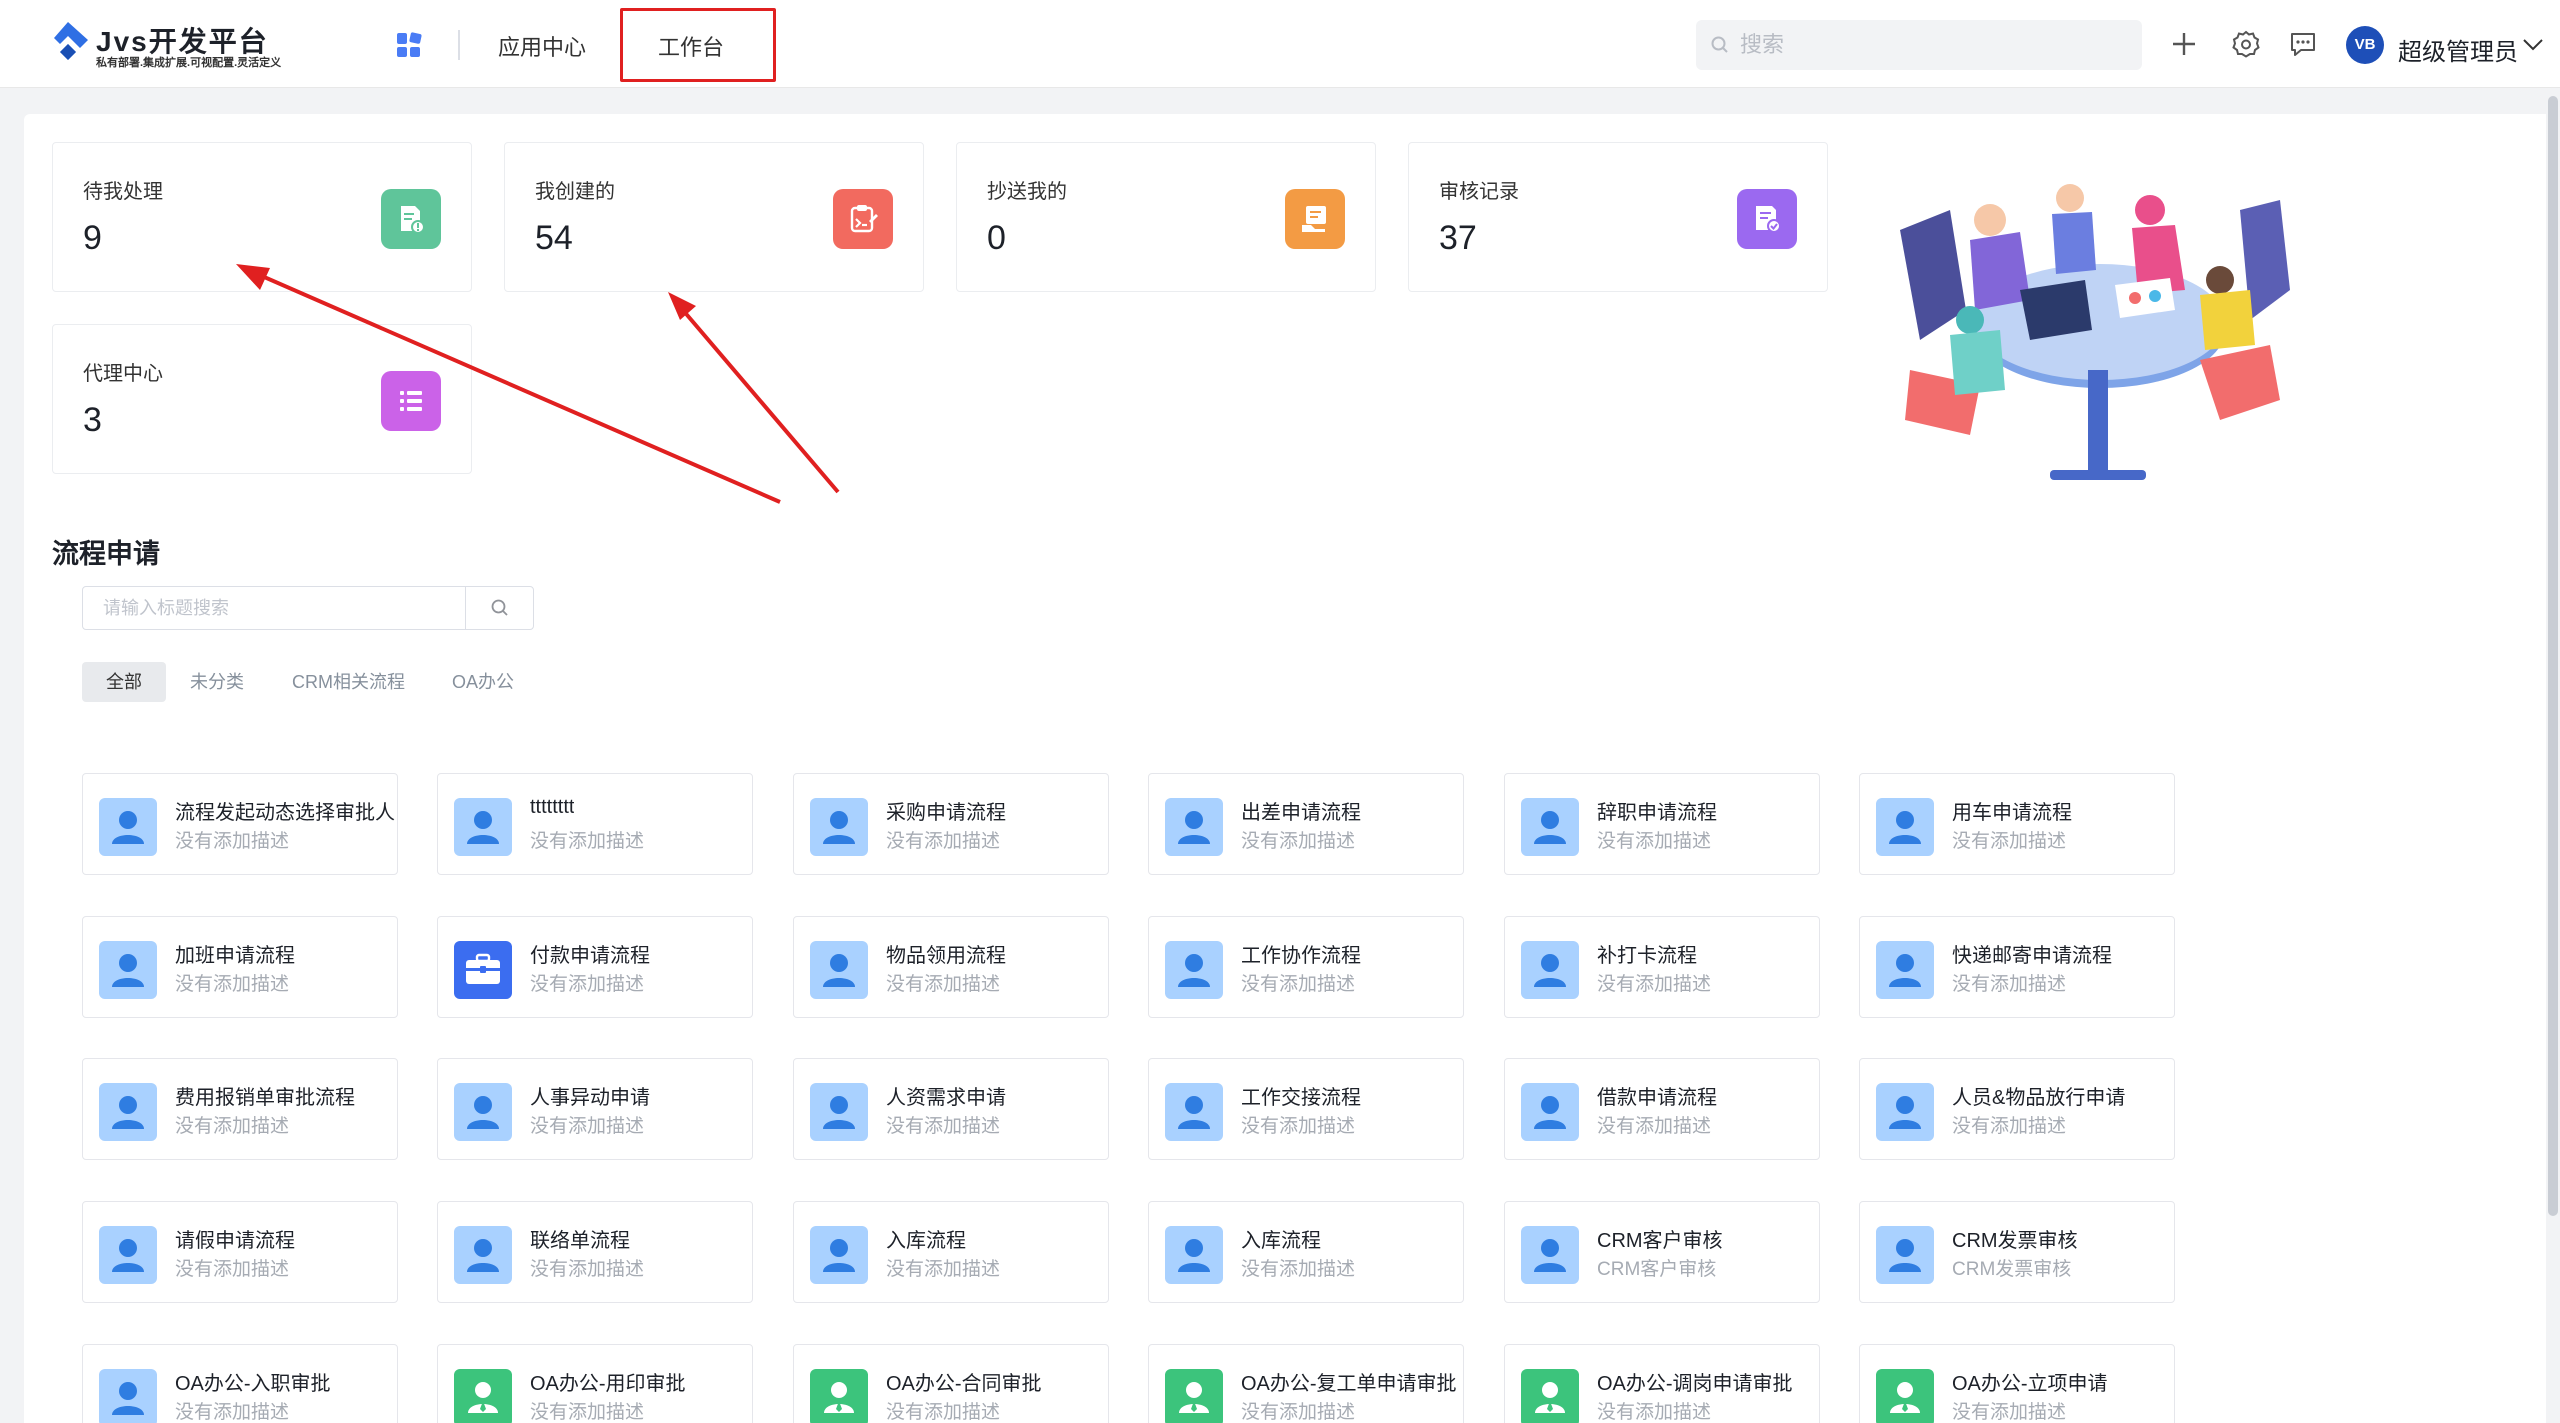 This screenshot has width=2560, height=1423. I want to click on process-card: OA办公-立项申请 没有添加描述, so click(2017, 1383).